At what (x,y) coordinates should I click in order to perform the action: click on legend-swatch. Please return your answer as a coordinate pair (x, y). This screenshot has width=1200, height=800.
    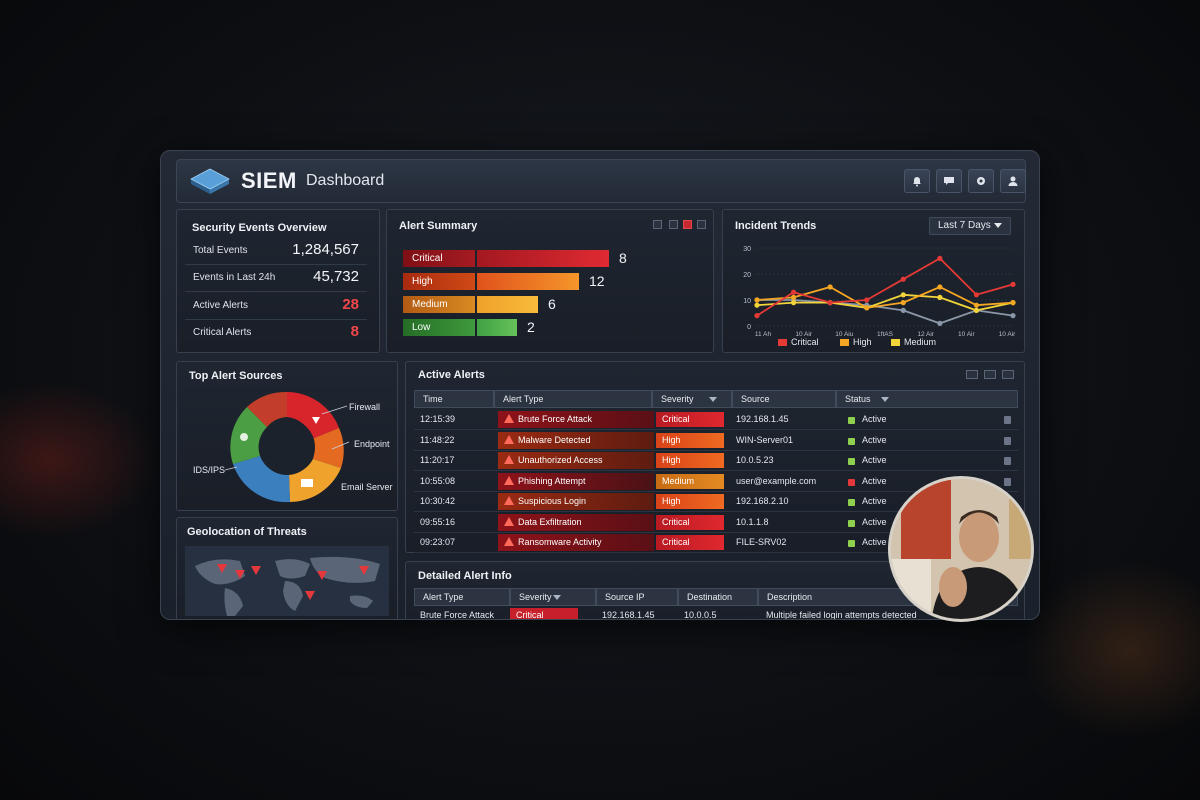
    Looking at the image, I should click on (782, 342).